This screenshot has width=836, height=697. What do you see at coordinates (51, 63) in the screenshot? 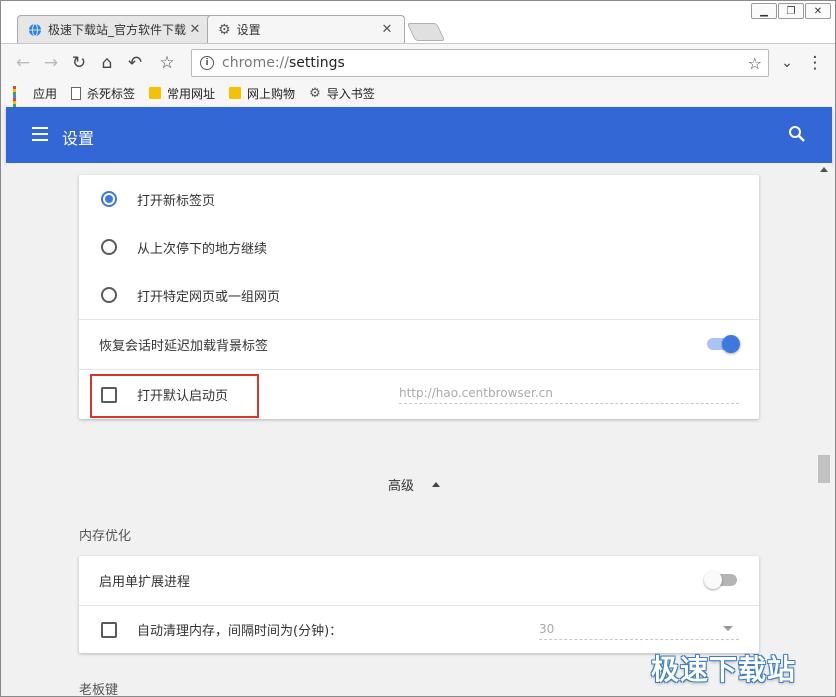
I see `forward-icon: →` at bounding box center [51, 63].